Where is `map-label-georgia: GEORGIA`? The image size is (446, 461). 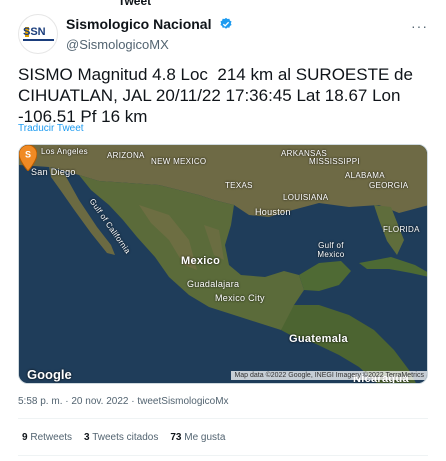 map-label-georgia: GEORGIA is located at coordinates (389, 185).